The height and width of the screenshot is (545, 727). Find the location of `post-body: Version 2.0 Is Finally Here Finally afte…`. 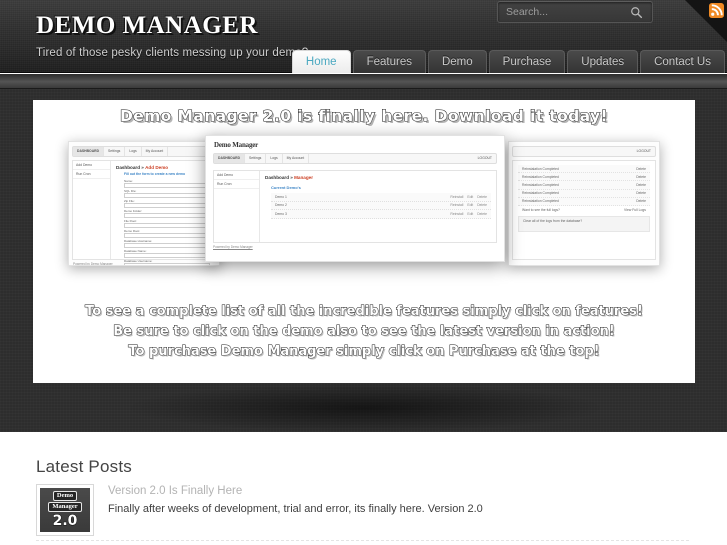

post-body: Version 2.0 Is Finally Here Finally afte… is located at coordinates (295, 510).